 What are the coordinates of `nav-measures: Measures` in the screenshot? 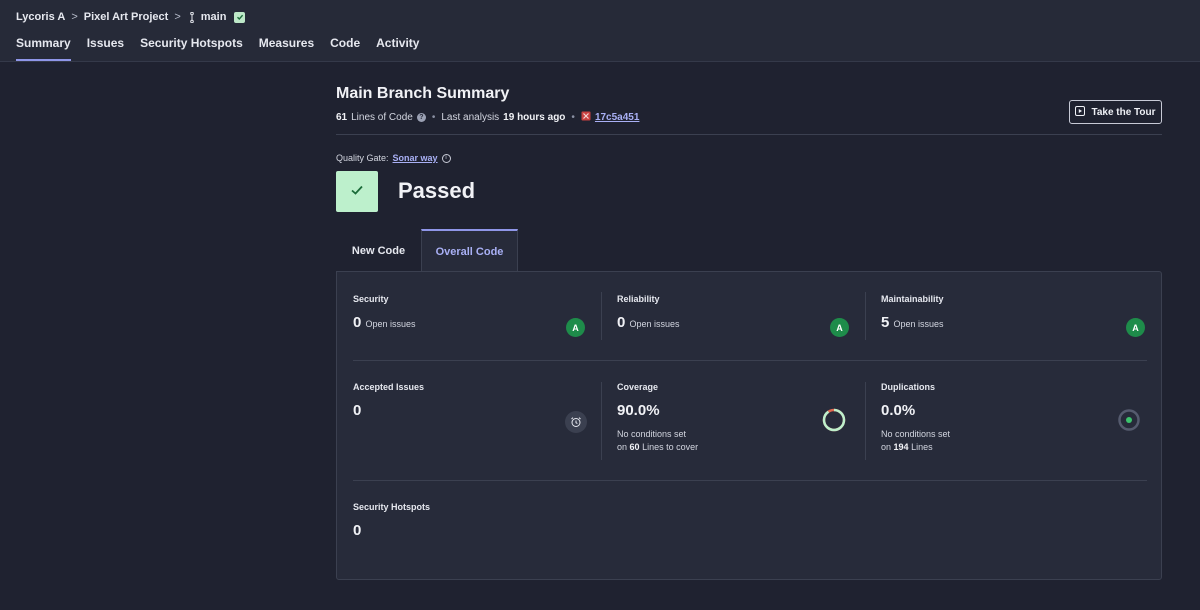 It's located at (286, 48).